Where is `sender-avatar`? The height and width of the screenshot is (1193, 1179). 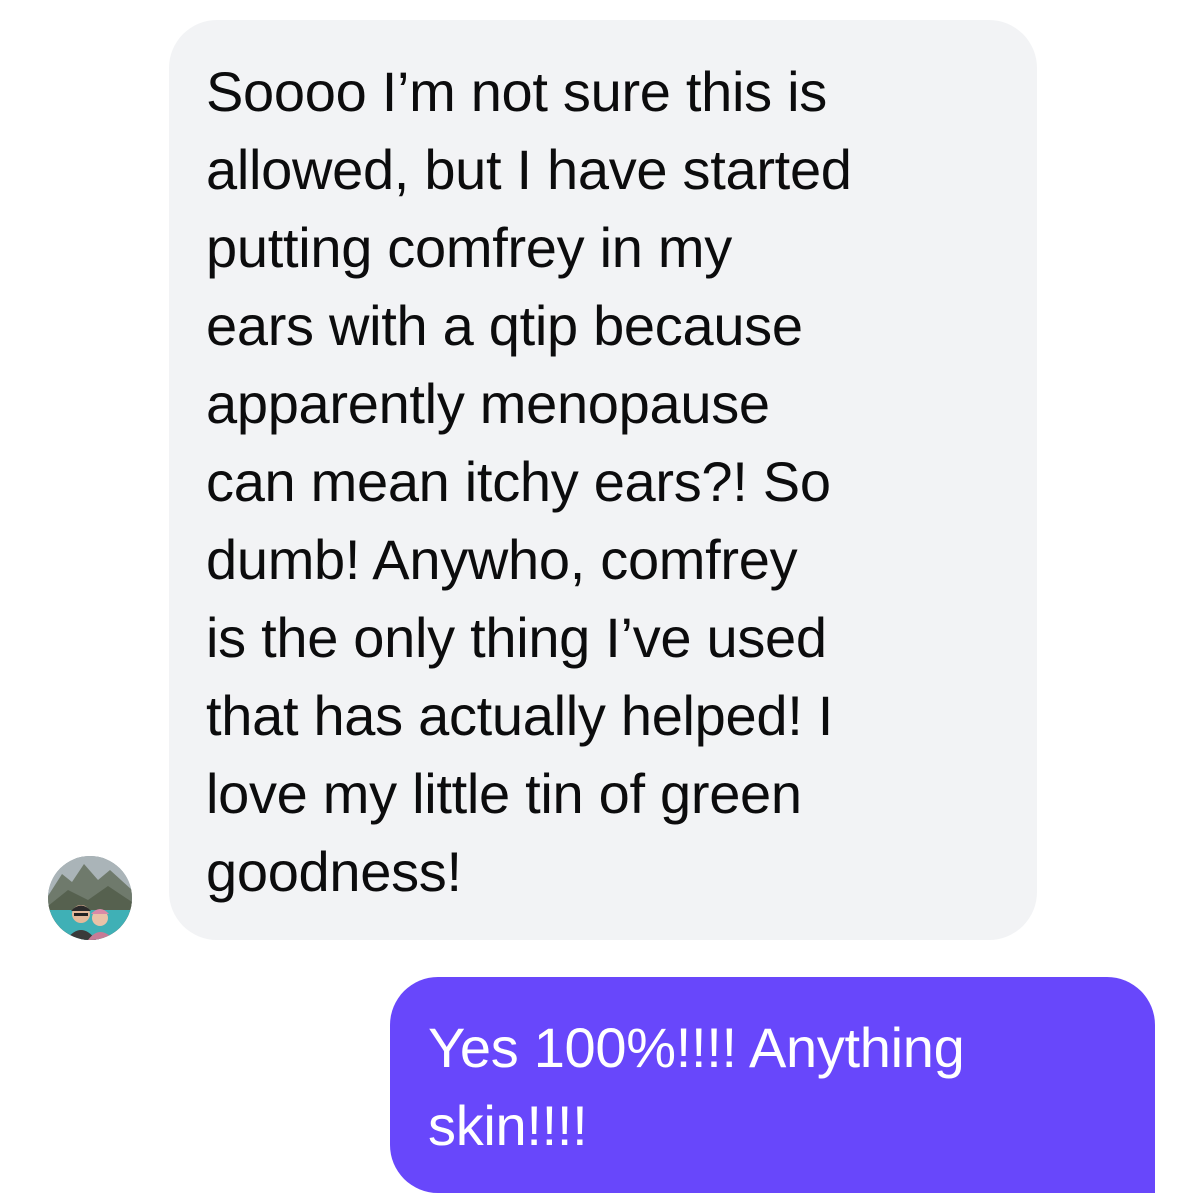 sender-avatar is located at coordinates (90, 898).